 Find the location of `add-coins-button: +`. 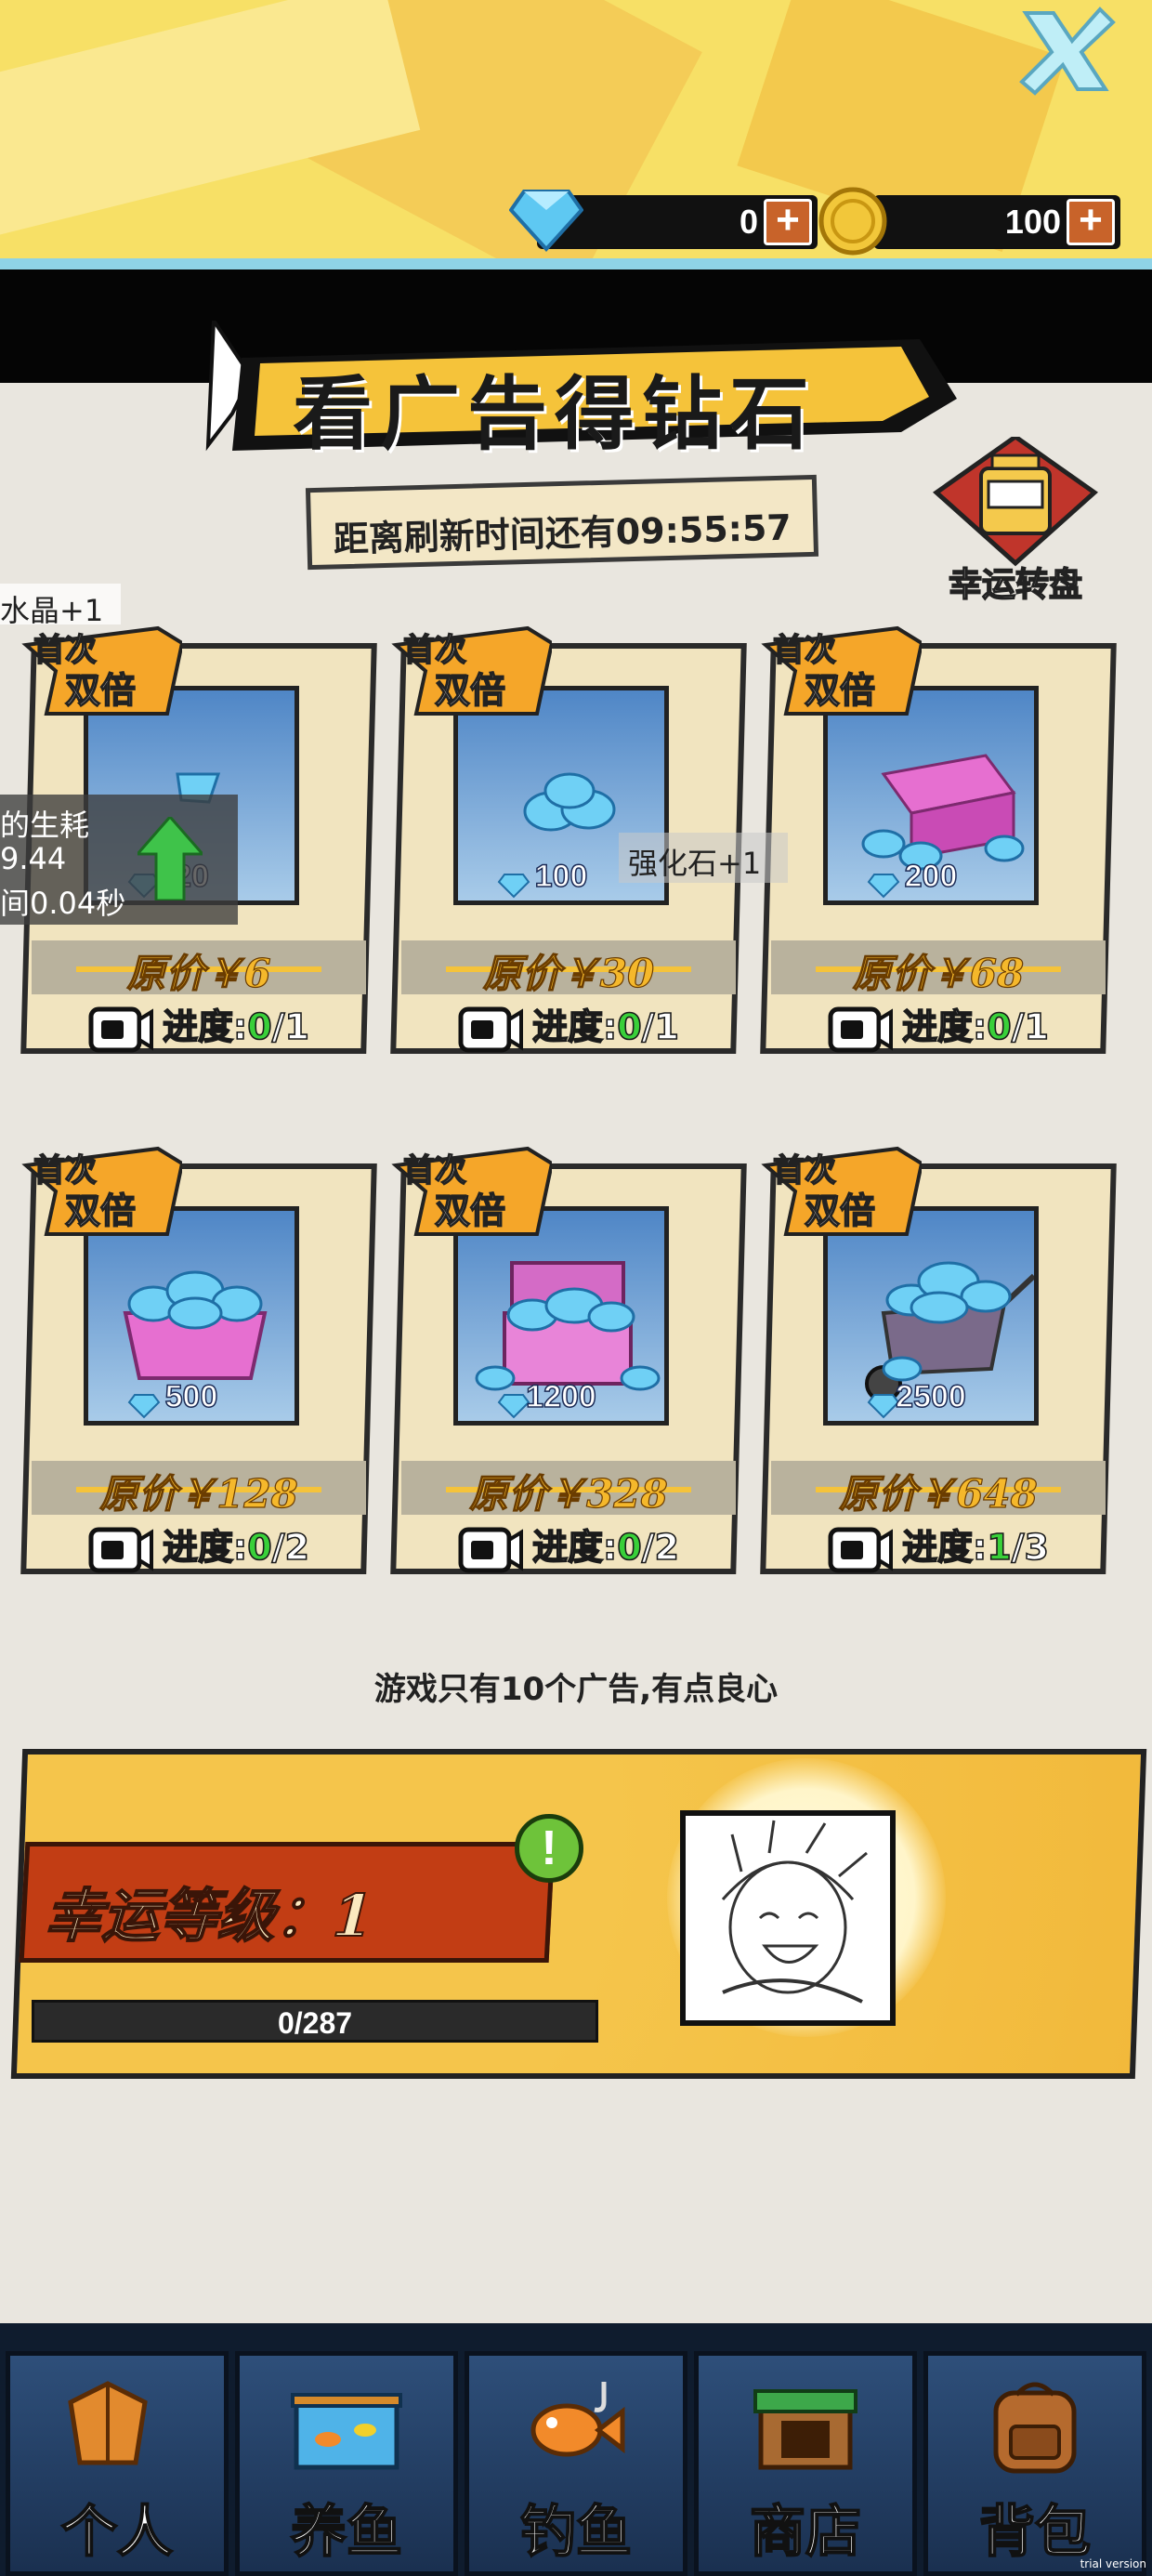

add-coins-button: + is located at coordinates (1091, 222).